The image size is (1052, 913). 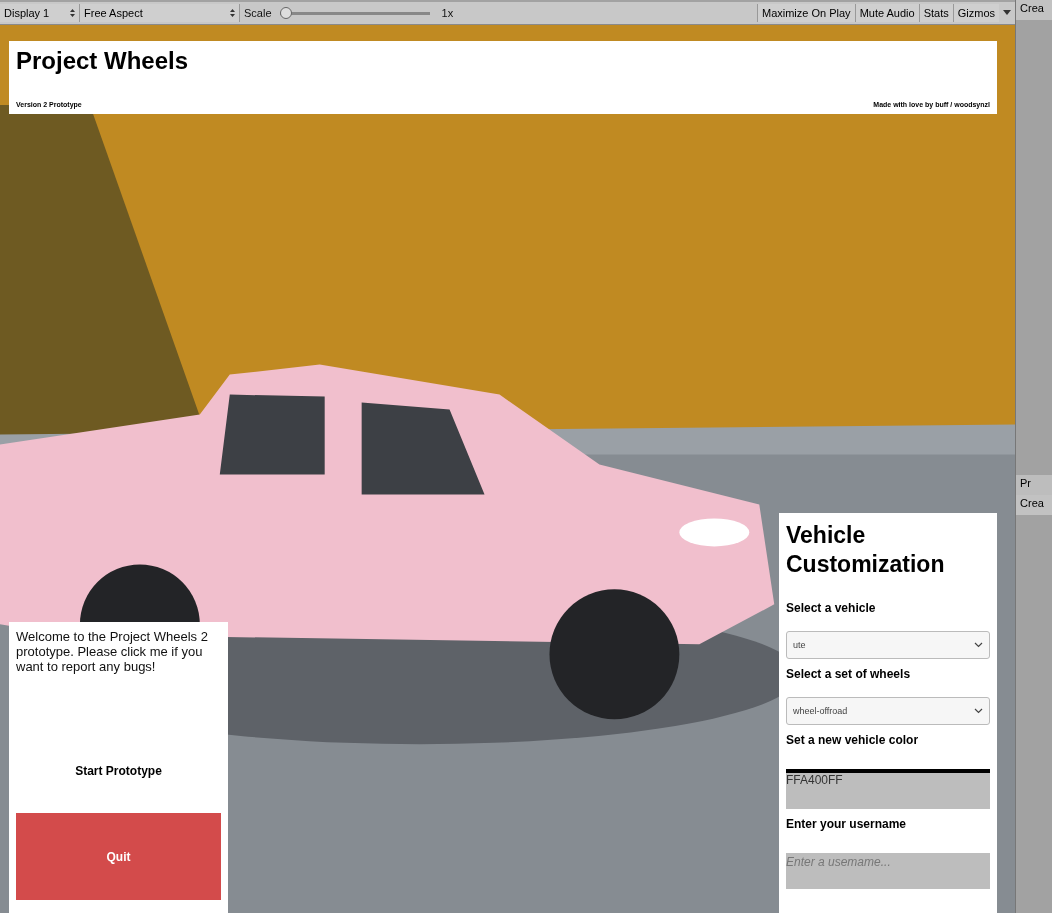 What do you see at coordinates (258, 13) in the screenshot?
I see `scale-label: Scale` at bounding box center [258, 13].